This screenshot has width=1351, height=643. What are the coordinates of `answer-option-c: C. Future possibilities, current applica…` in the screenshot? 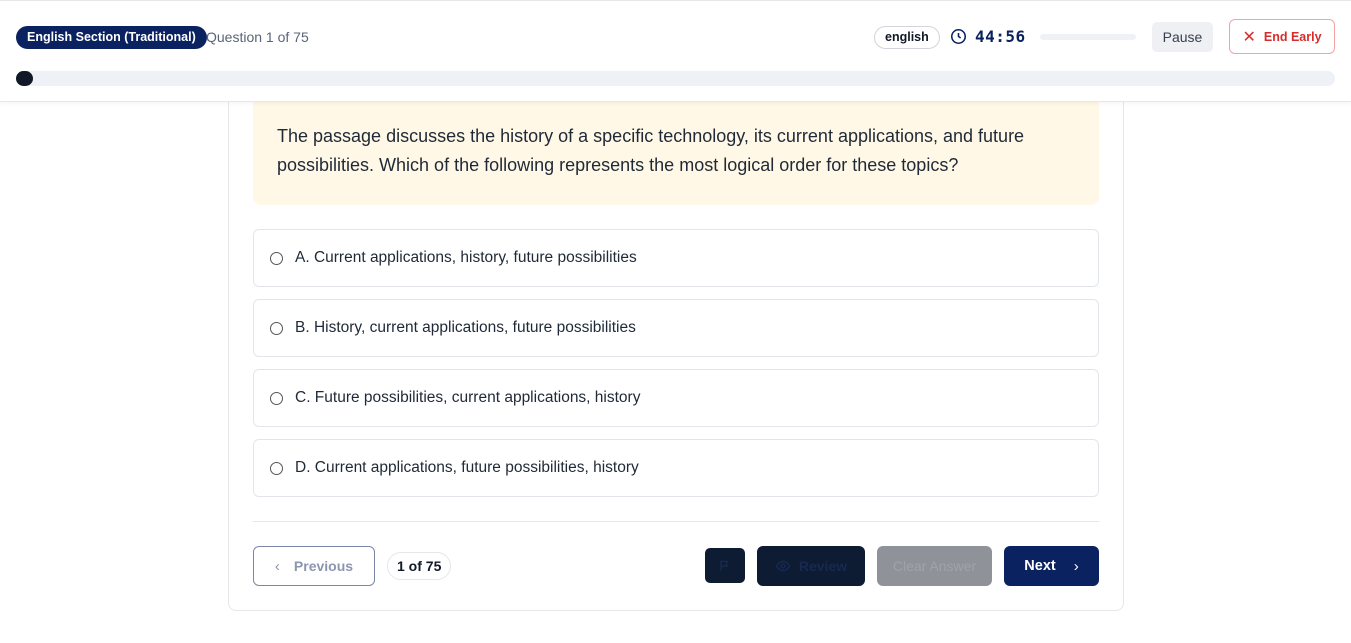 It's located at (676, 398).